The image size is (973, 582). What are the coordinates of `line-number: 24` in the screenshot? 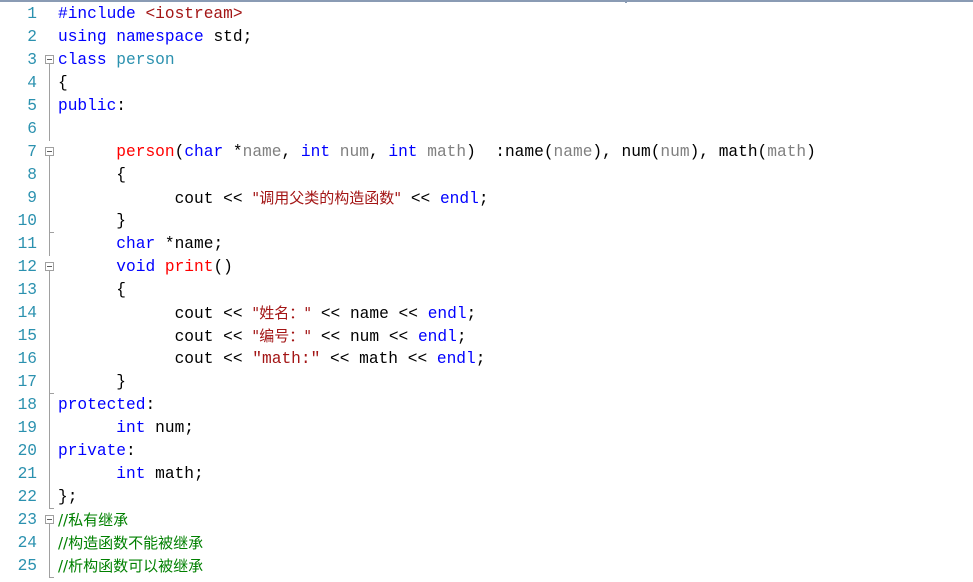 It's located at (27, 543).